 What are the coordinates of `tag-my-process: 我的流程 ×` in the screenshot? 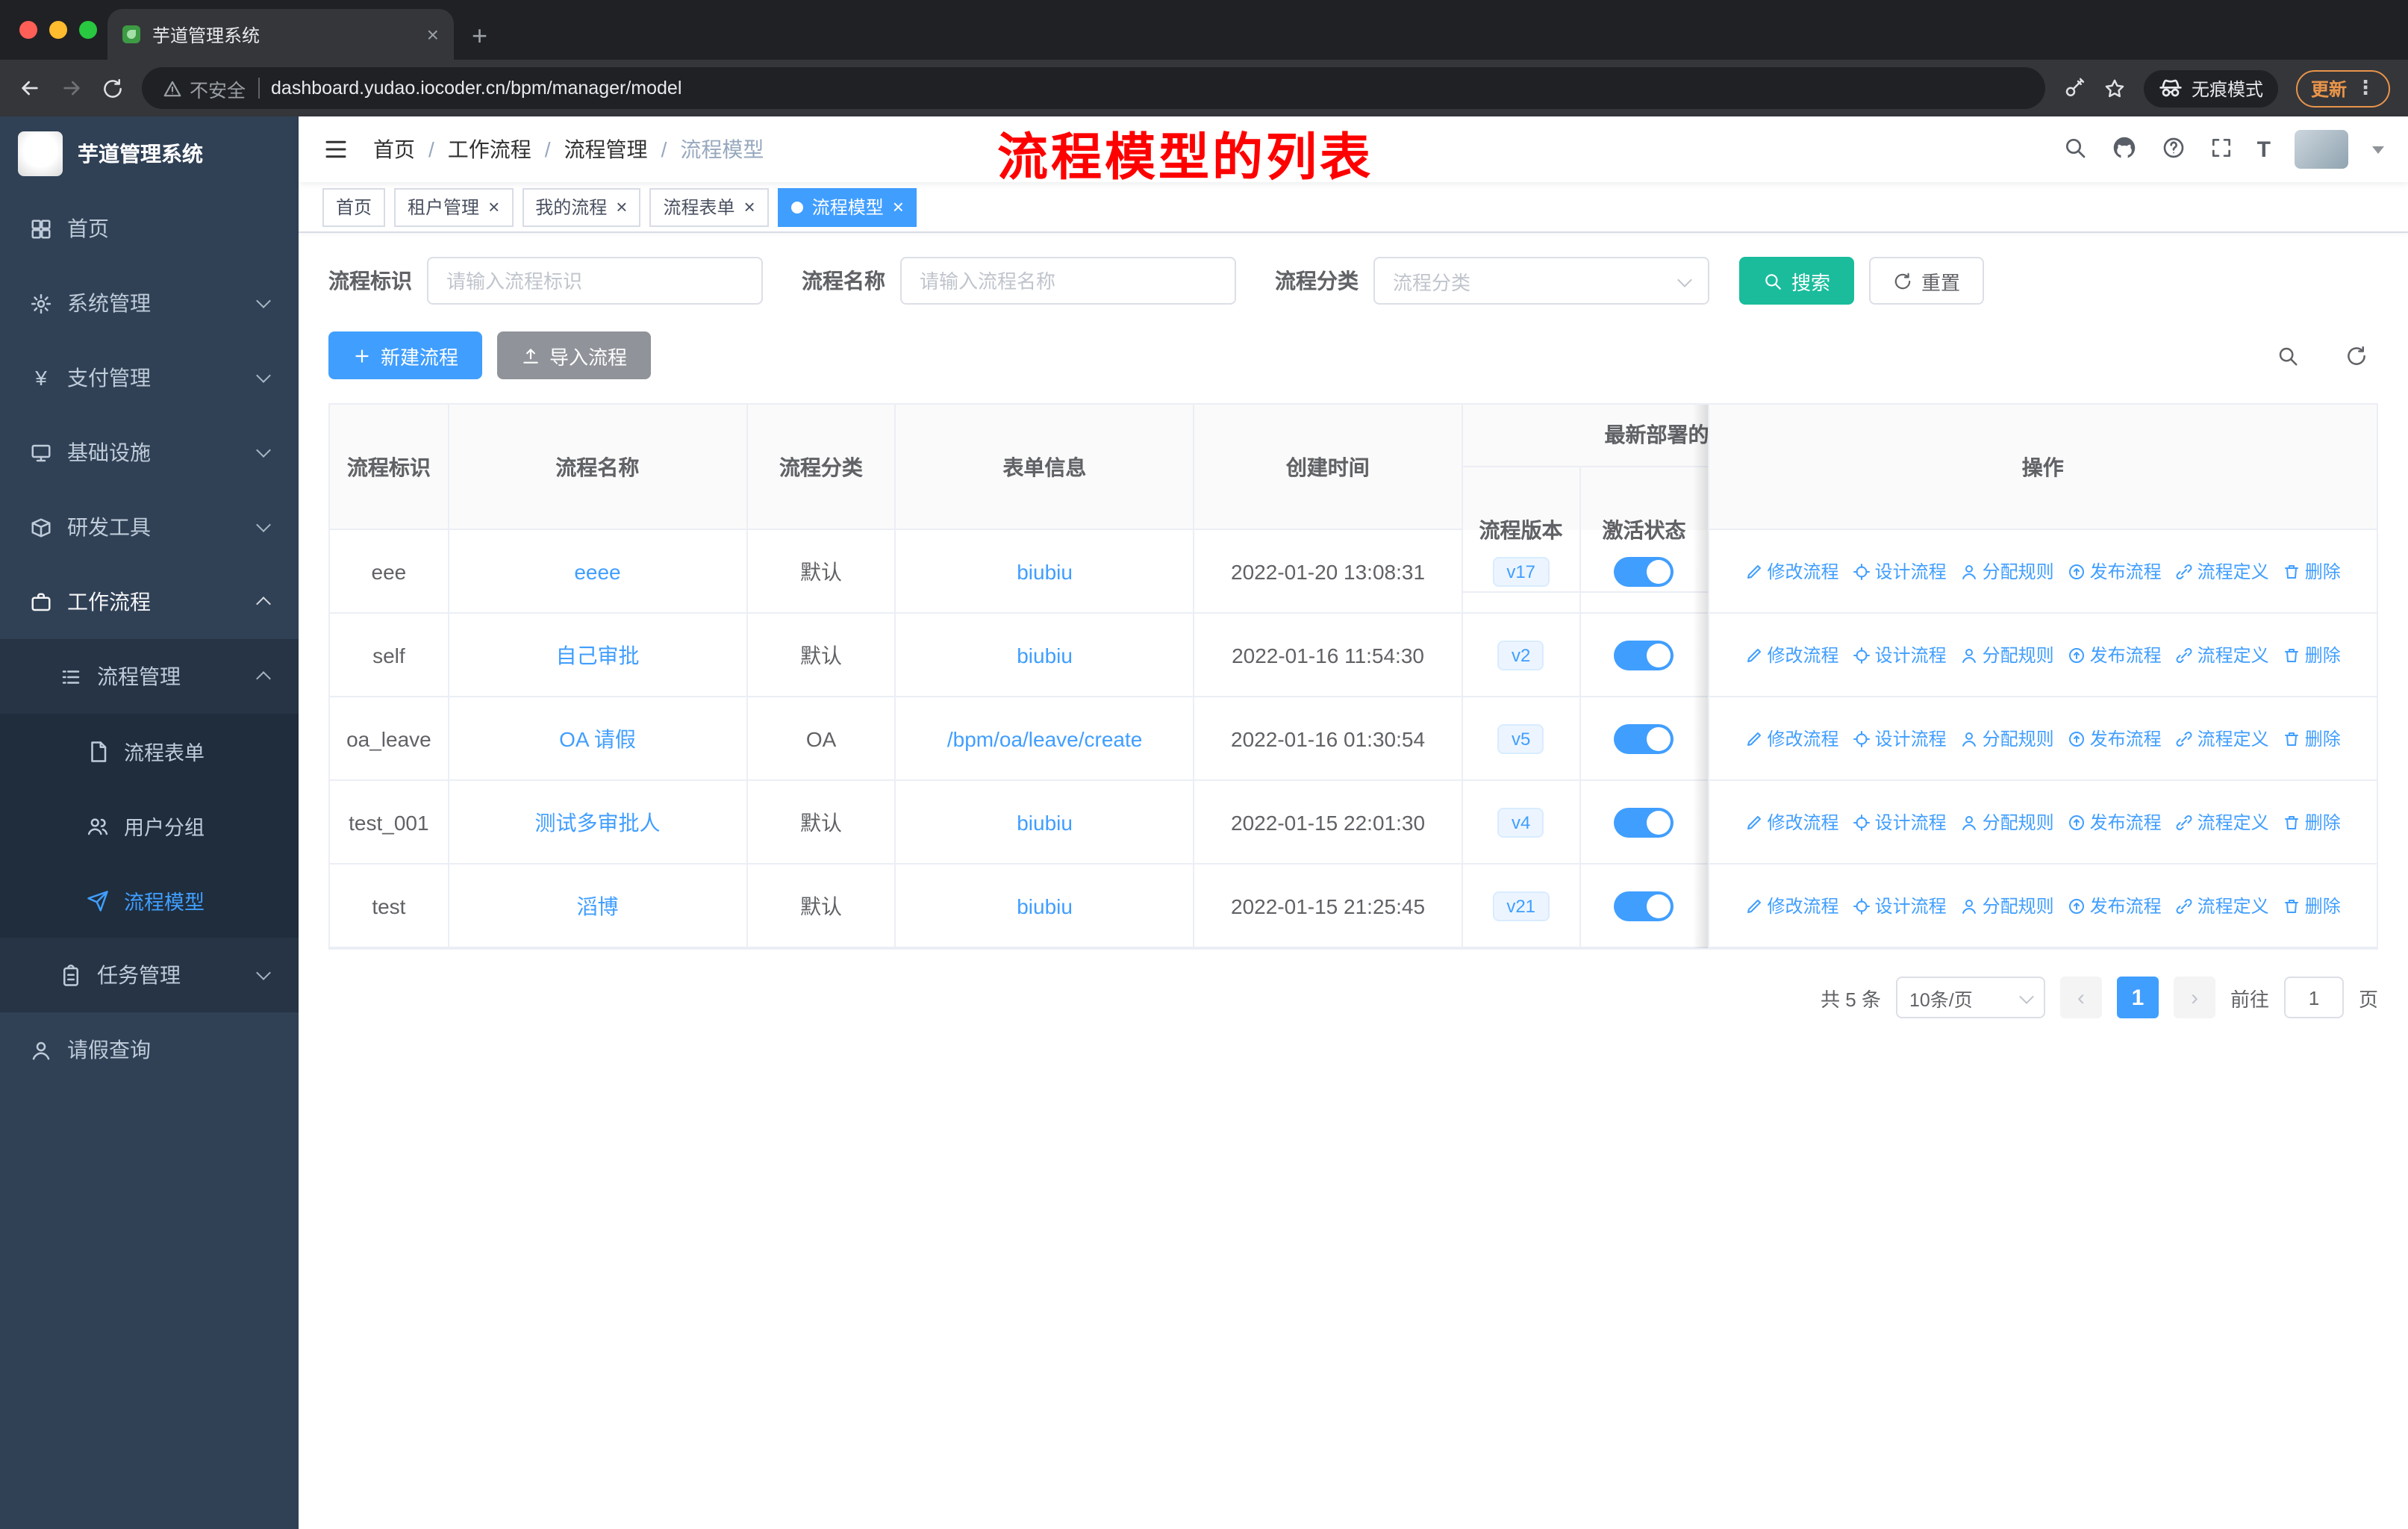 It's located at (581, 207).